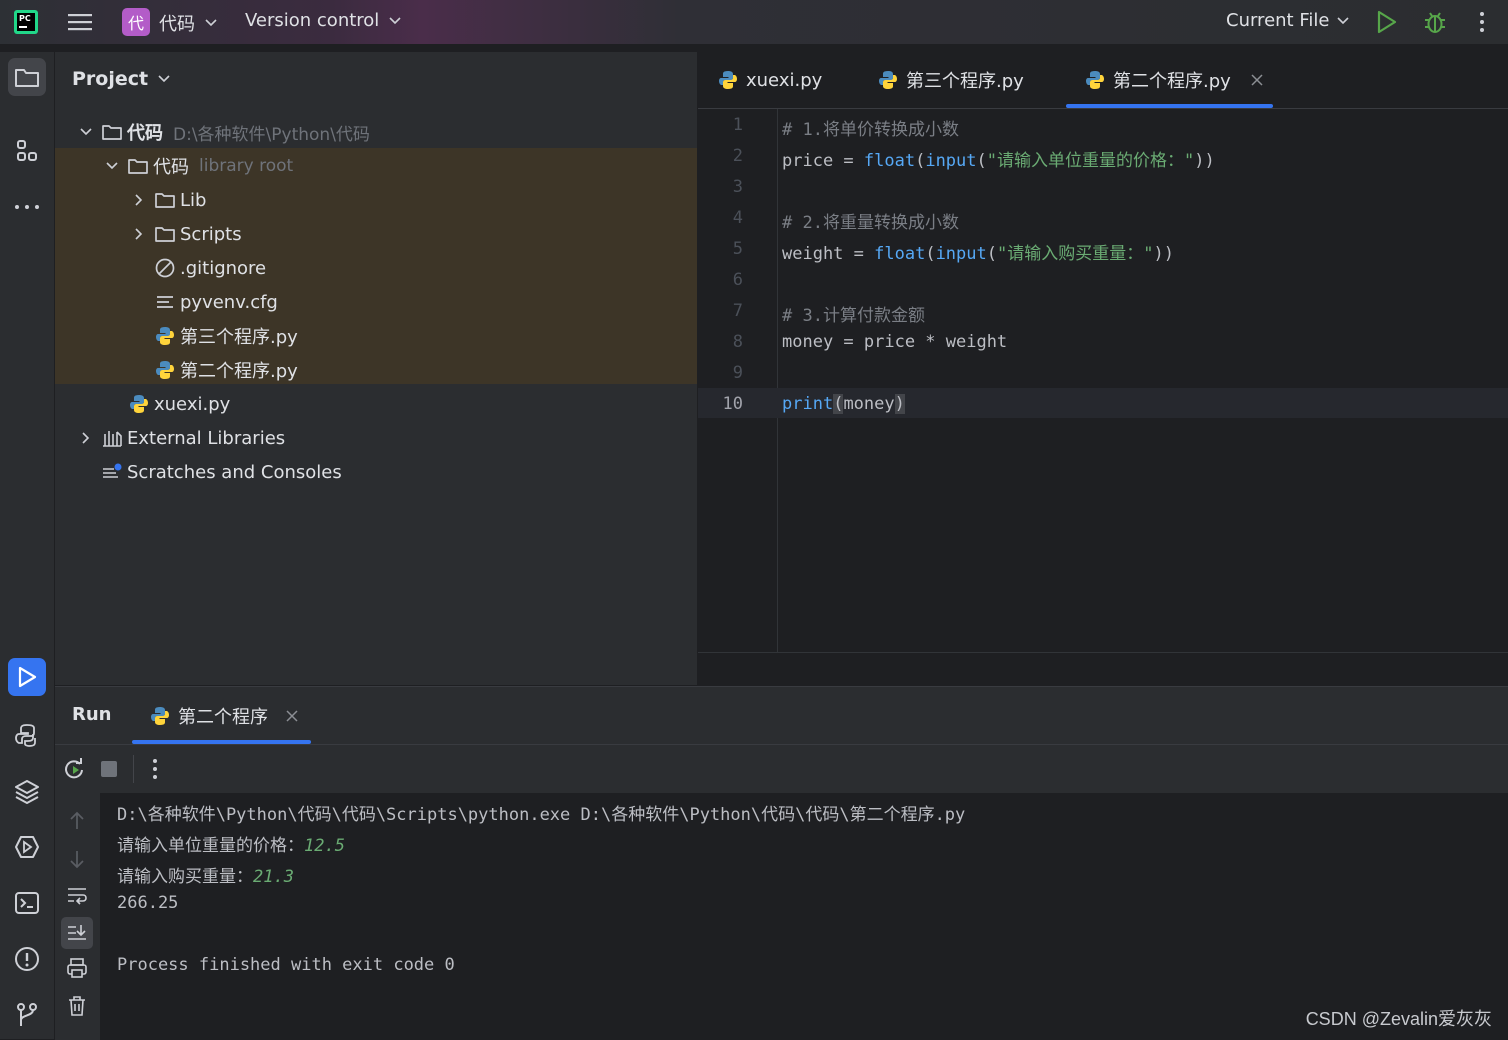  I want to click on layers-icon, so click(27, 791).